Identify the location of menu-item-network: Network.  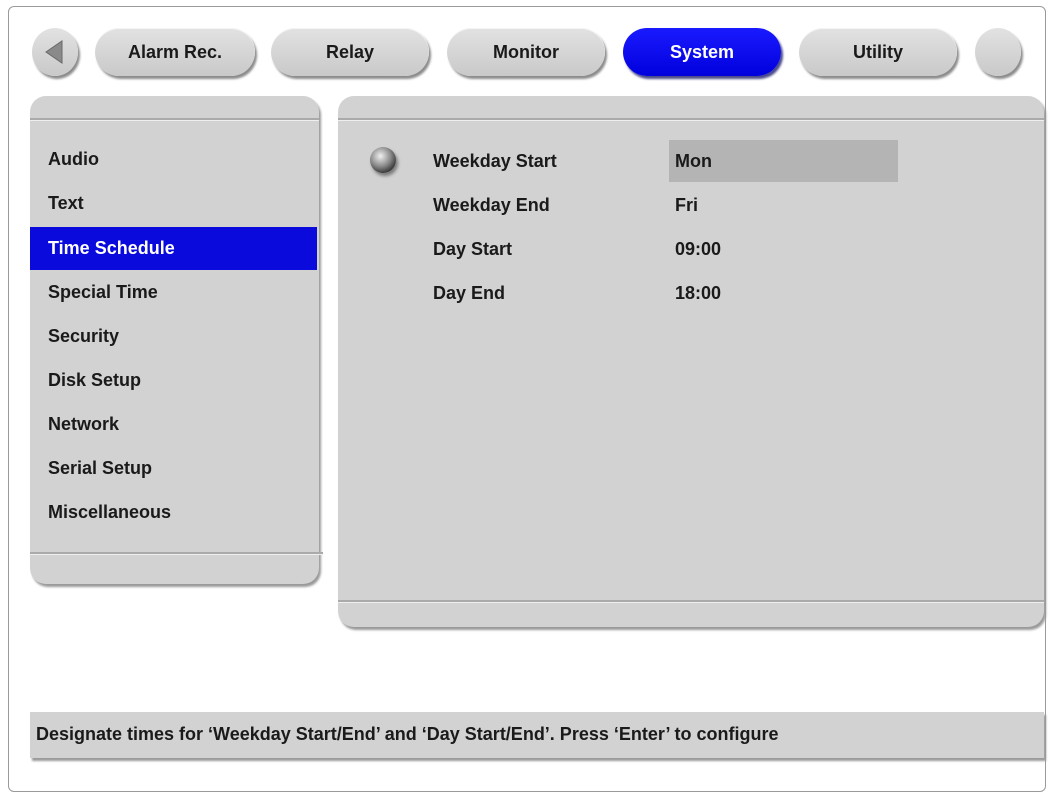
(173, 424).